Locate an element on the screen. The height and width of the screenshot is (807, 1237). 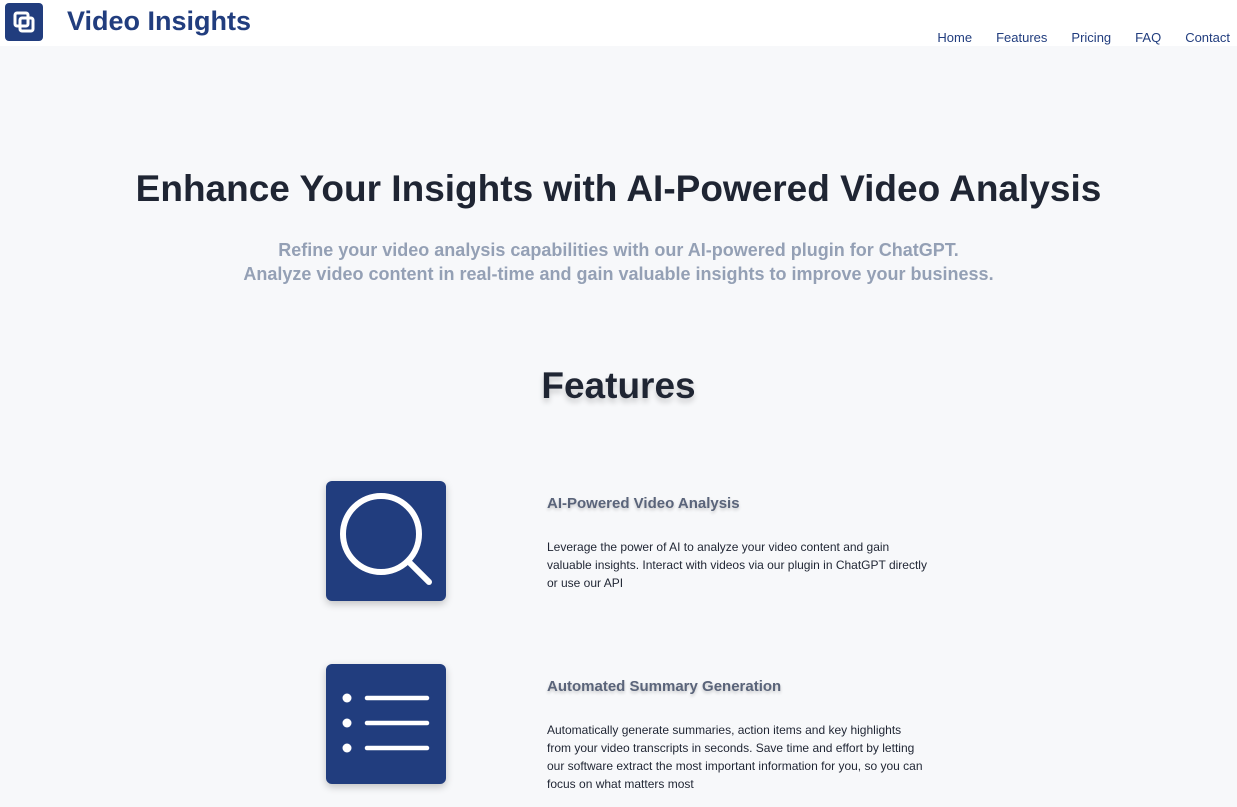
main-nav: Home Features Pricing FAQ Contact is located at coordinates (1083, 37).